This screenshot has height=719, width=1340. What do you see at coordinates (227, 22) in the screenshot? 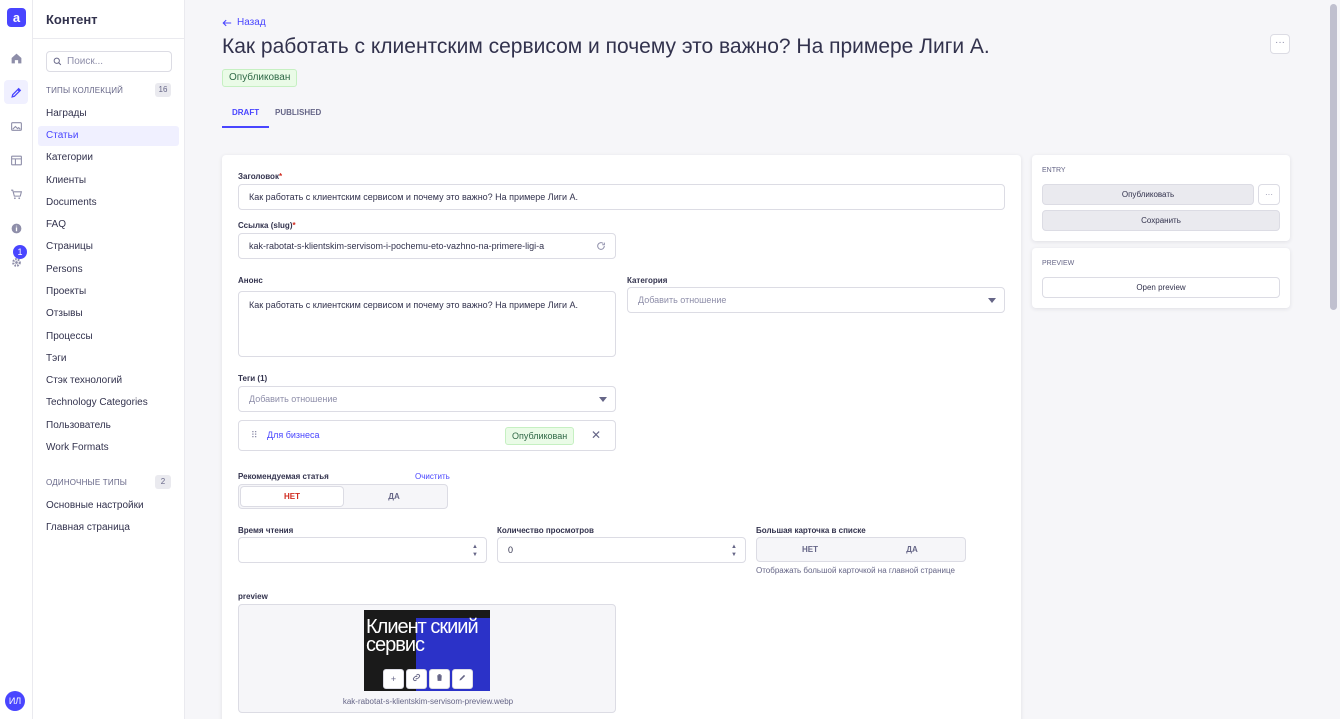
I see `arrow-left-icon` at bounding box center [227, 22].